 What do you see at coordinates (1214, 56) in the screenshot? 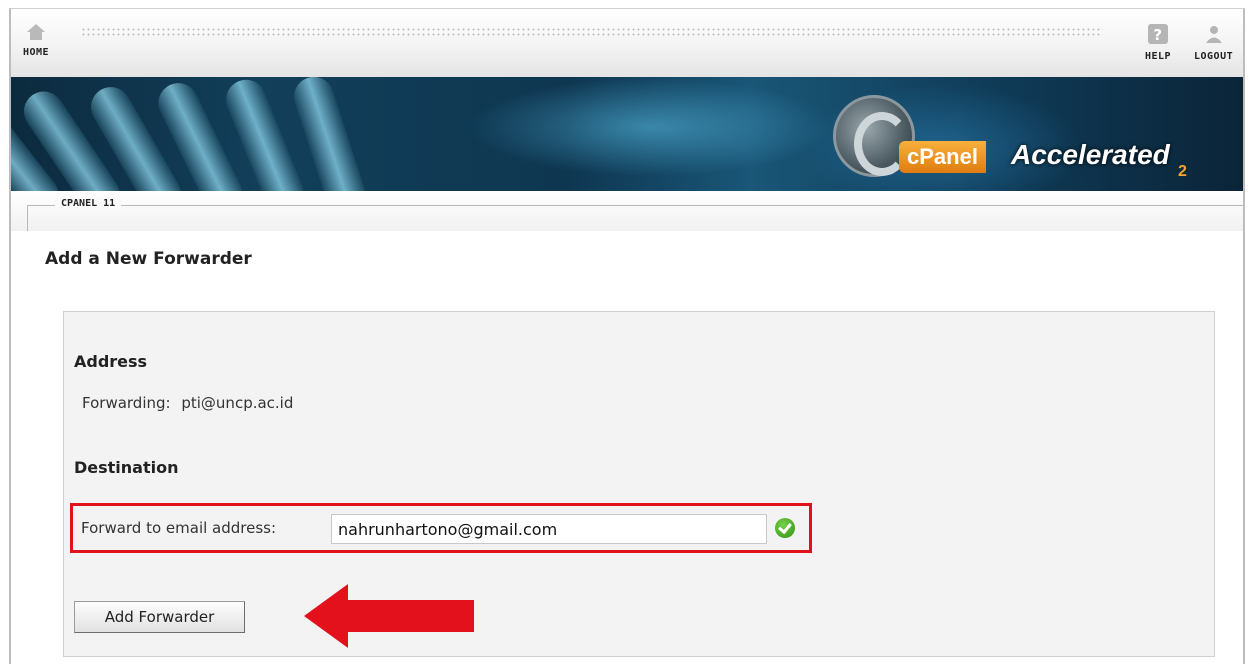
I see `logout-label: LOGOUT` at bounding box center [1214, 56].